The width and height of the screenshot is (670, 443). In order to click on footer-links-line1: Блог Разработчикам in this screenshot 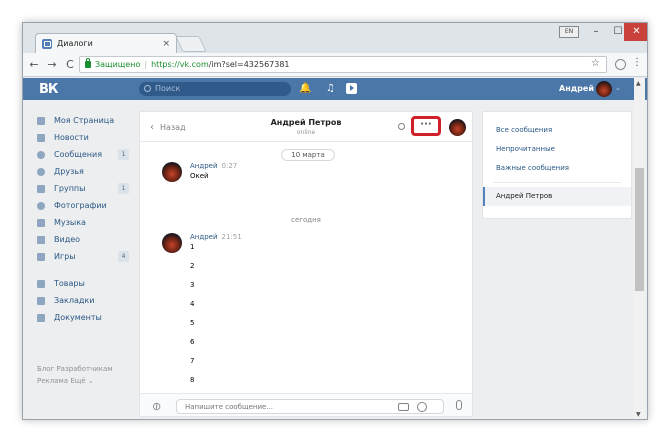, I will do `click(82, 369)`.